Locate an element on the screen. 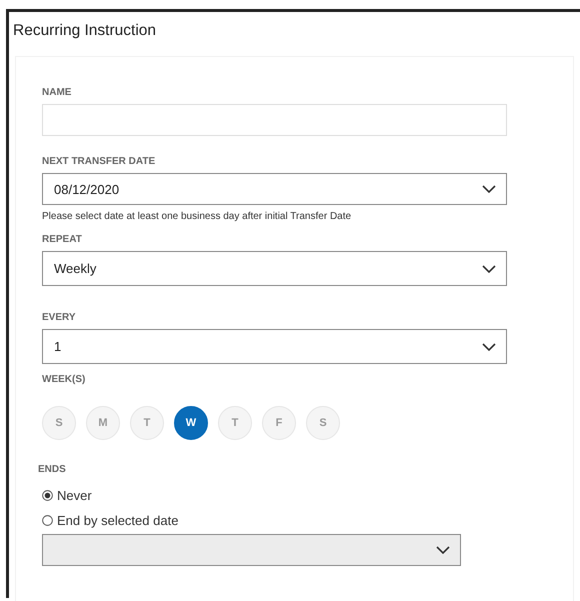 The image size is (580, 601). radio-label: End by selected date is located at coordinates (117, 520).